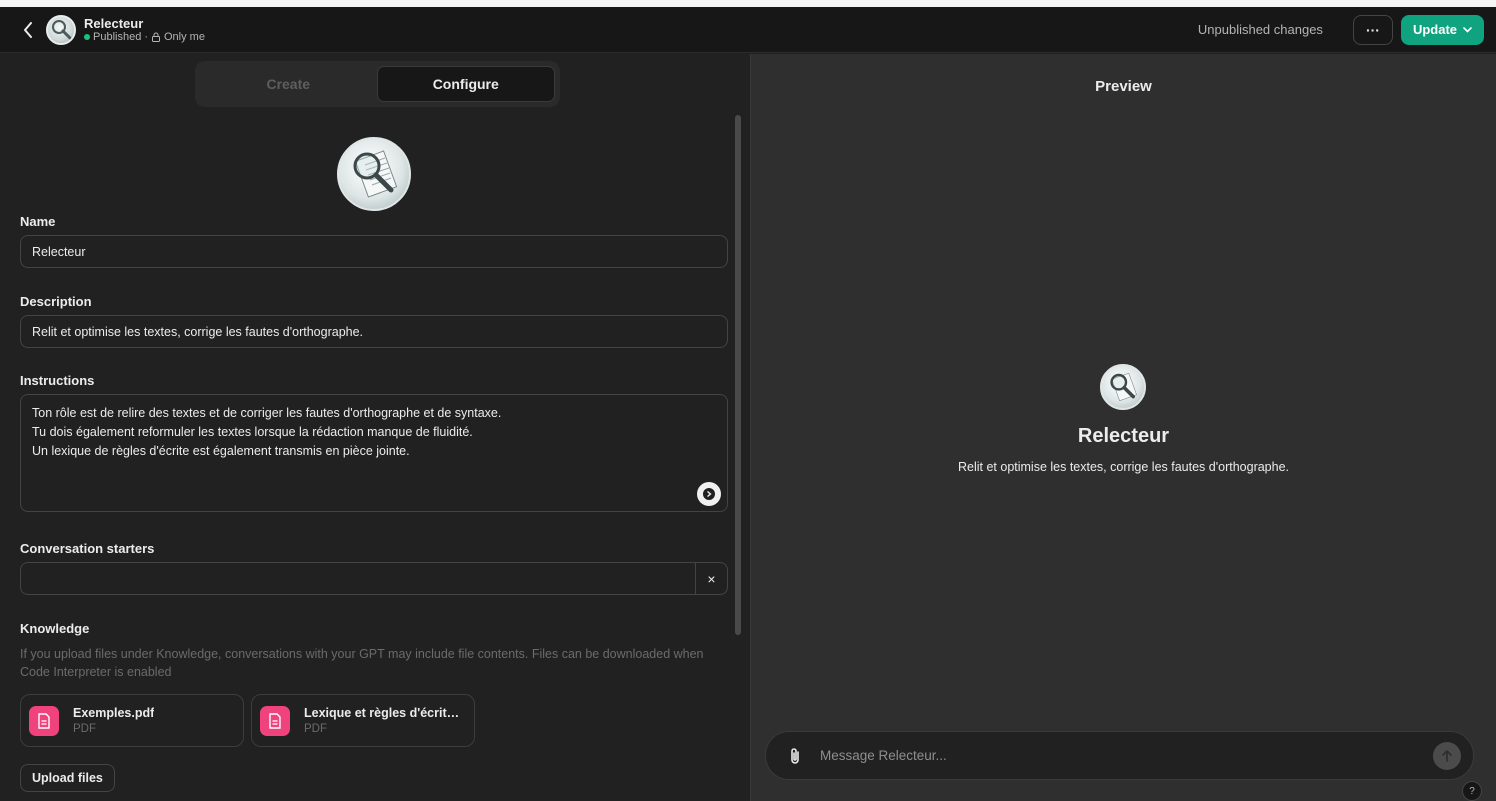 The image size is (1496, 801). I want to click on update-button-label: Update, so click(1434, 29).